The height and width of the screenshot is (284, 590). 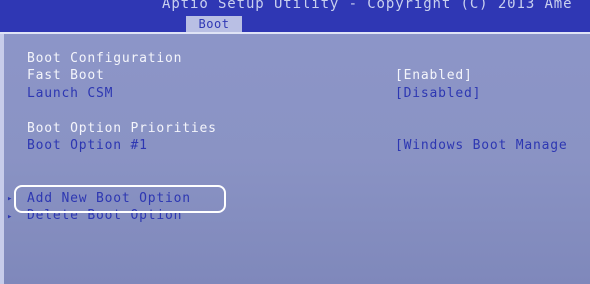 What do you see at coordinates (70, 93) in the screenshot?
I see `setting-label-launch-csm: Launch CSM` at bounding box center [70, 93].